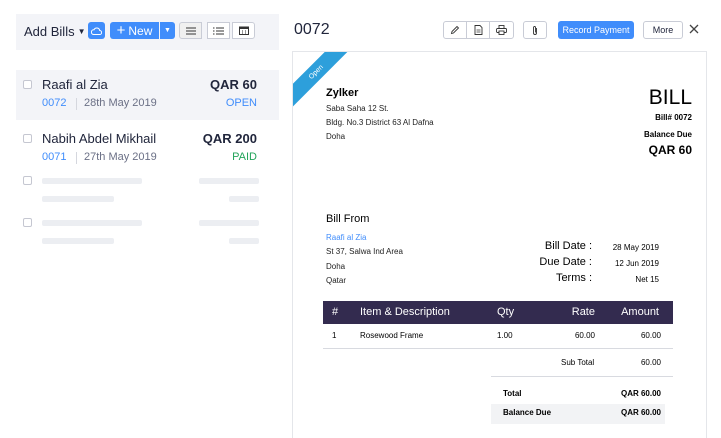 The width and height of the screenshot is (721, 438). I want to click on calendar-view-button, so click(243, 30).